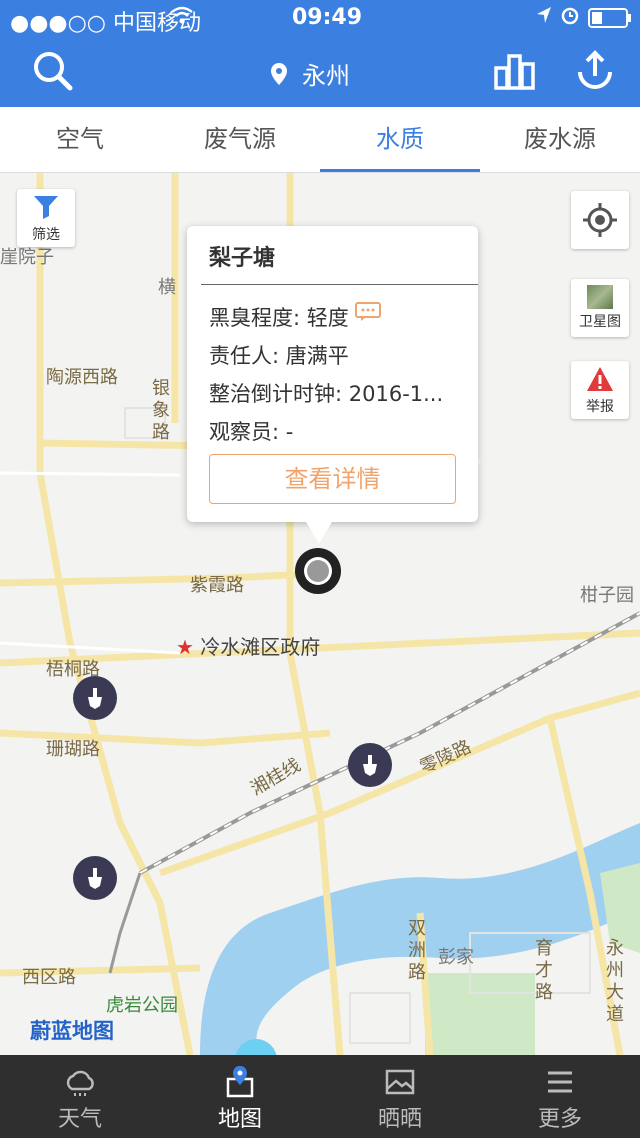 This screenshot has height=1138, width=640. I want to click on nav-bar: 永州, so click(320, 71).